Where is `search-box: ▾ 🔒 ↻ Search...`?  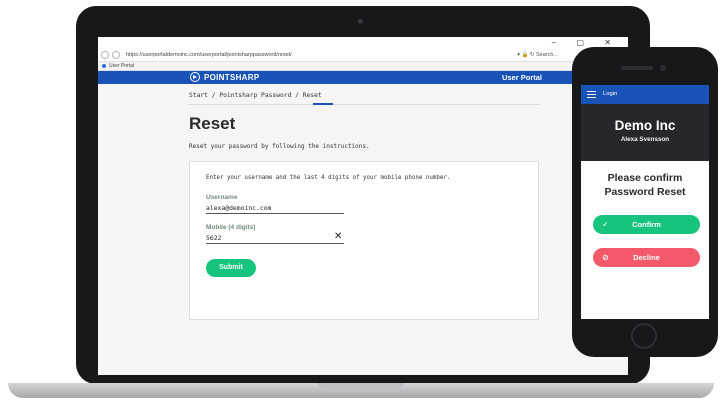
search-box: ▾ 🔒 ↻ Search... is located at coordinates (537, 55).